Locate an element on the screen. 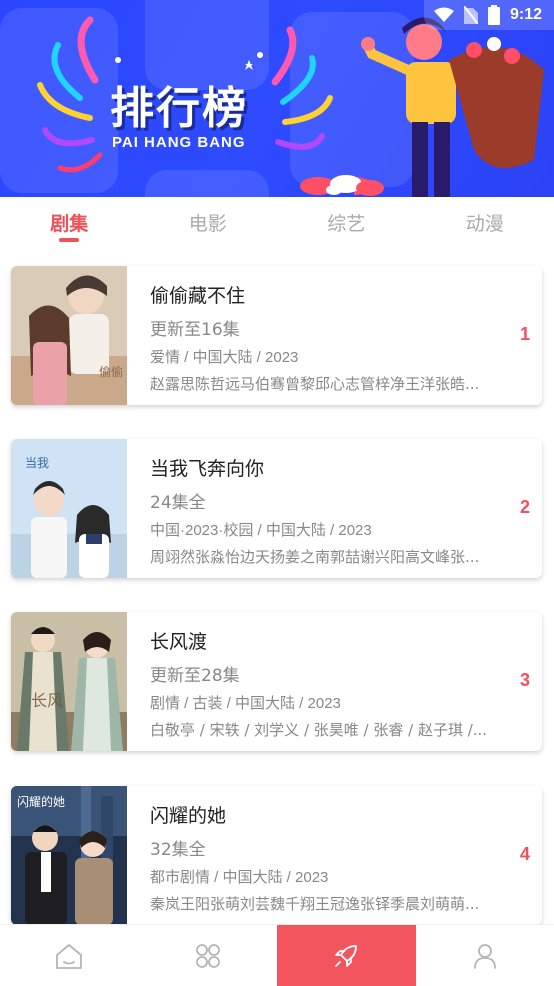  nav-home is located at coordinates (69, 955).